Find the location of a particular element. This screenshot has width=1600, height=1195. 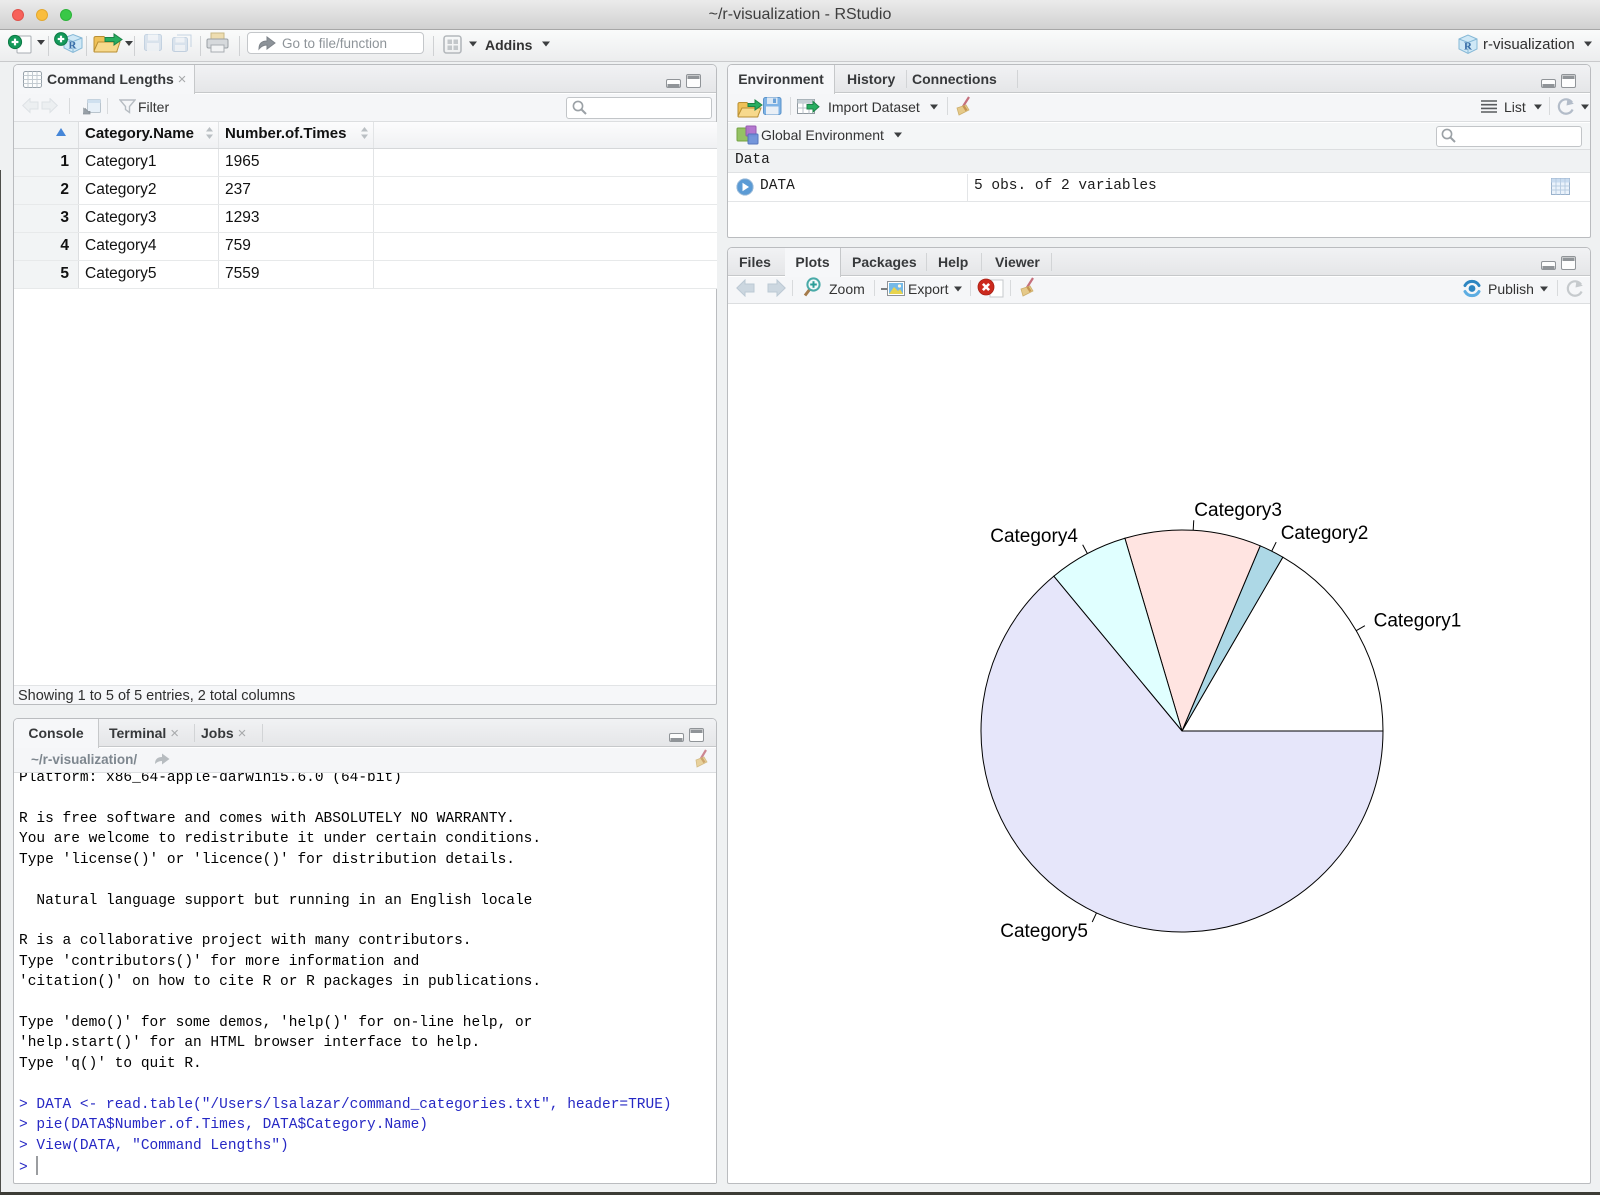

svg-text: Category1 is located at coordinates (1418, 621).